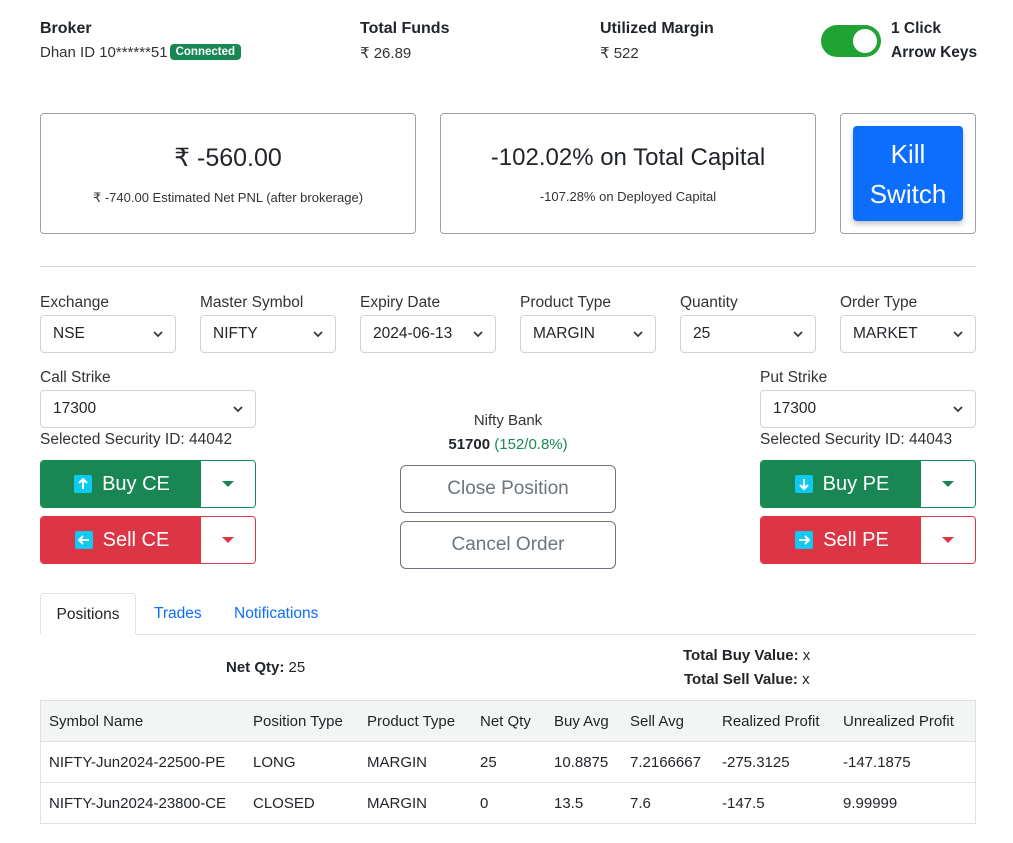  I want to click on cell-sell-avg: 7.6, so click(668, 803).